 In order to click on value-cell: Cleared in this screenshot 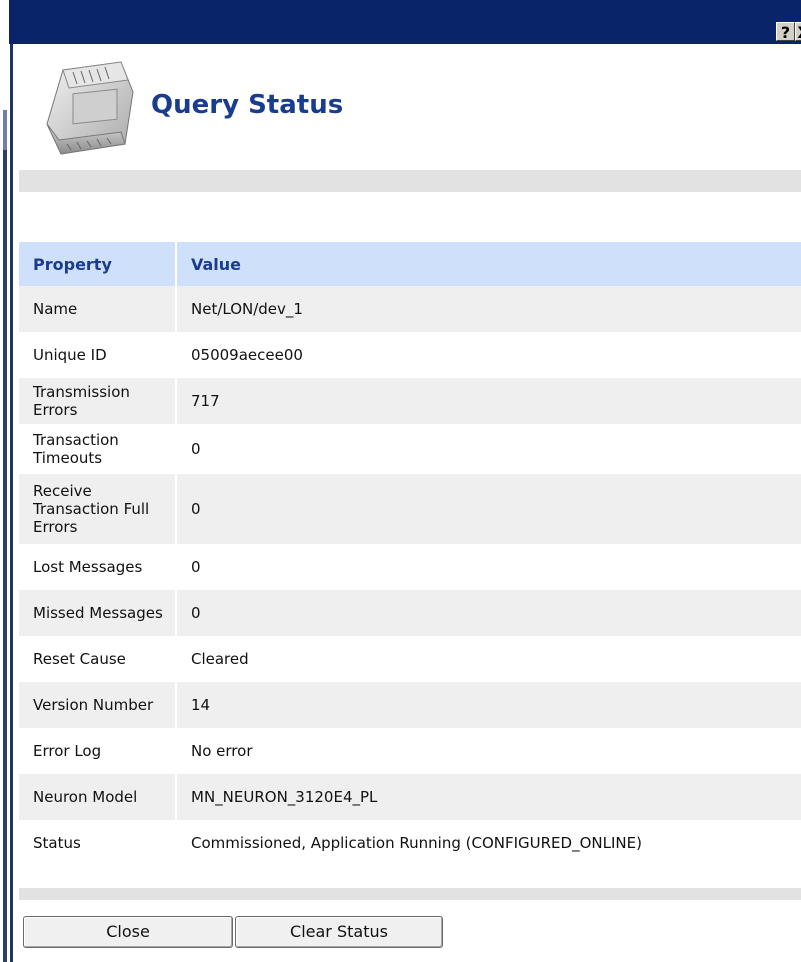, I will do `click(220, 659)`.